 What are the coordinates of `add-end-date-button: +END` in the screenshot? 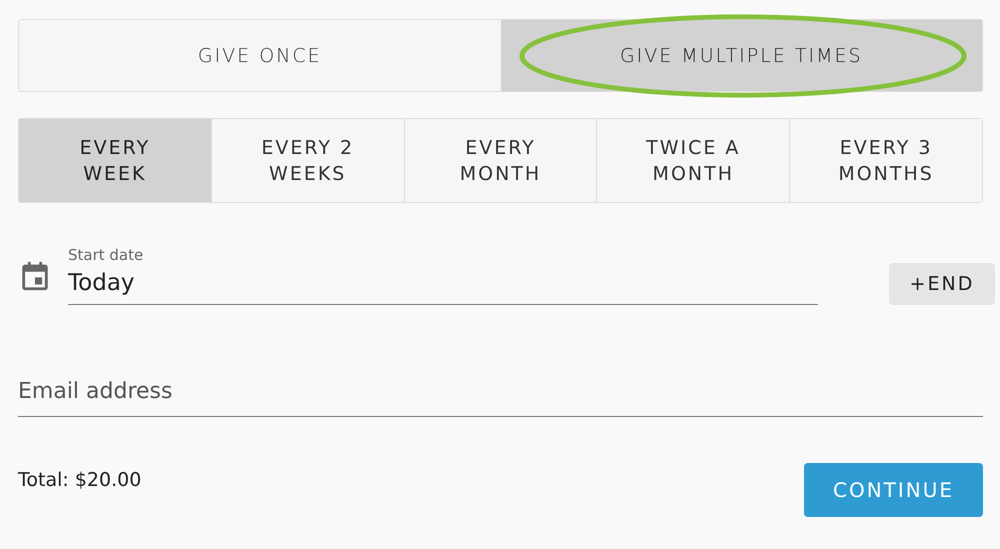 It's located at (942, 284).